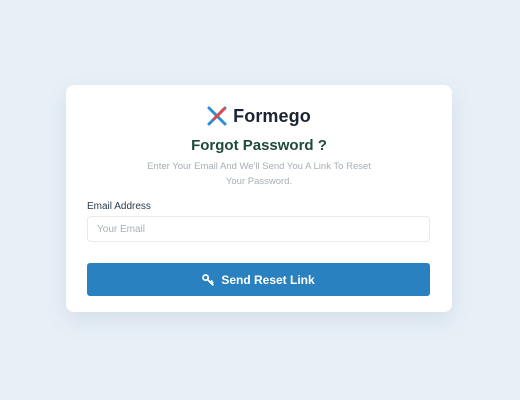 Image resolution: width=520 pixels, height=400 pixels. Describe the element at coordinates (272, 115) in the screenshot. I see `brand-name: Formego` at that location.